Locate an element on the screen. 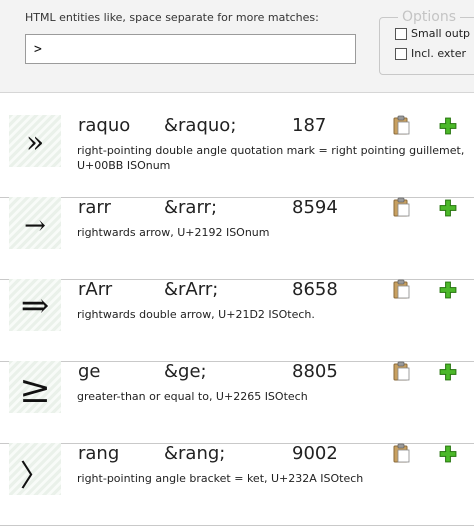  entity-glyph: ≥ is located at coordinates (35, 387).